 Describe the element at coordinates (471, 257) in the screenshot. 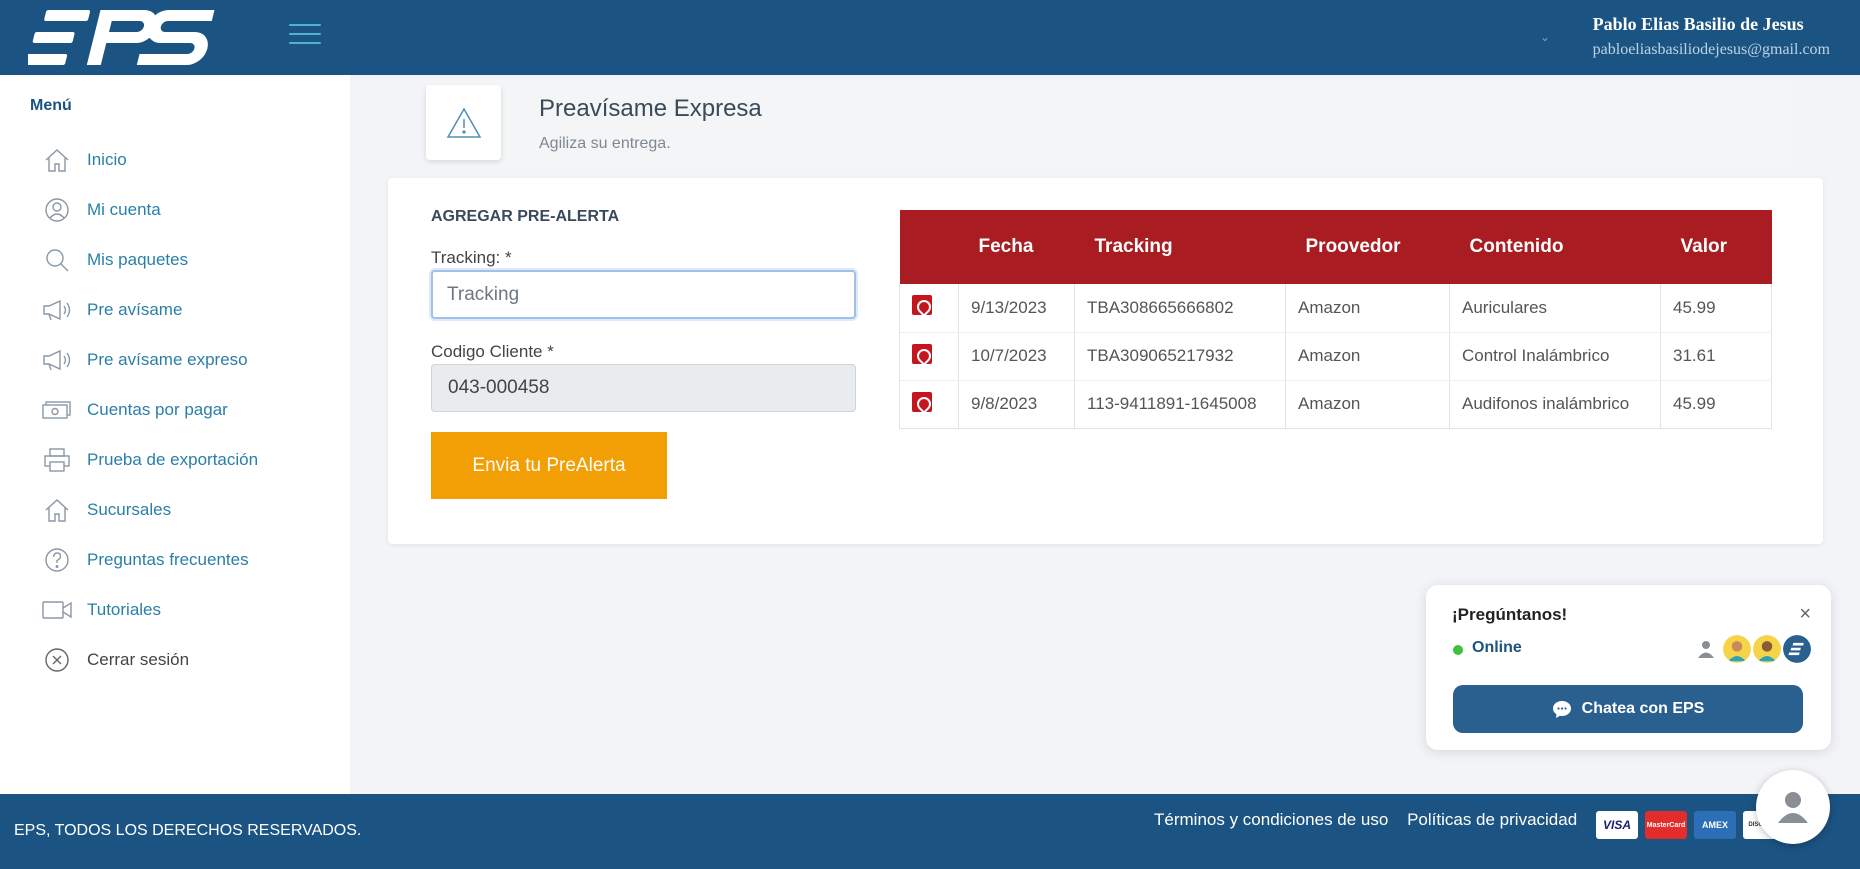

I see `tracking-label: Tracking: *` at that location.